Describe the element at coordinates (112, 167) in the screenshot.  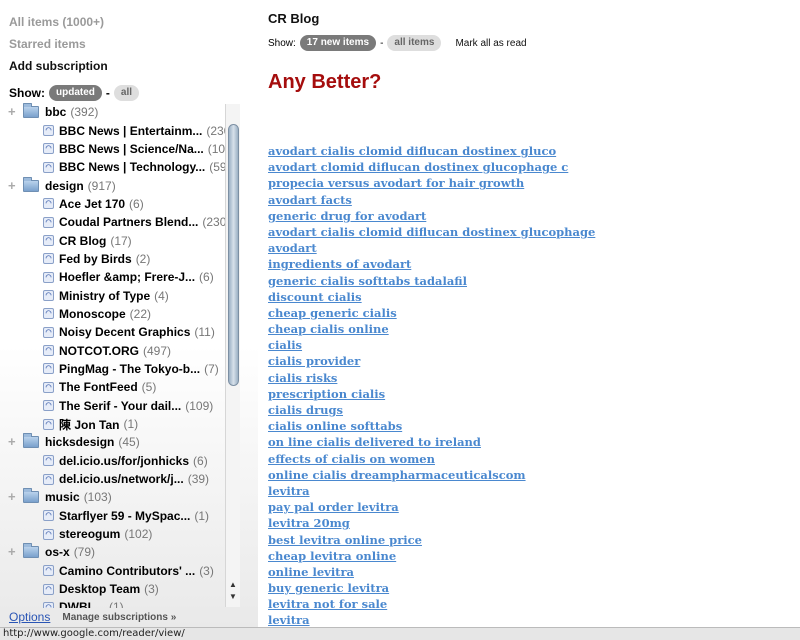
I see `feed-item: ◠ BBC News | Technology...(59)` at that location.